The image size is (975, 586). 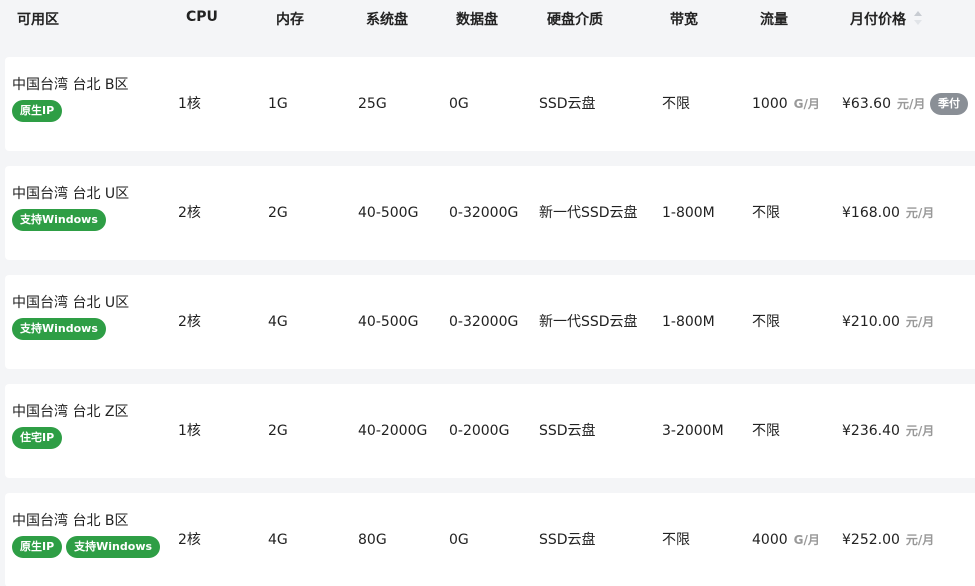 What do you see at coordinates (918, 18) in the screenshot?
I see `sort-icon` at bounding box center [918, 18].